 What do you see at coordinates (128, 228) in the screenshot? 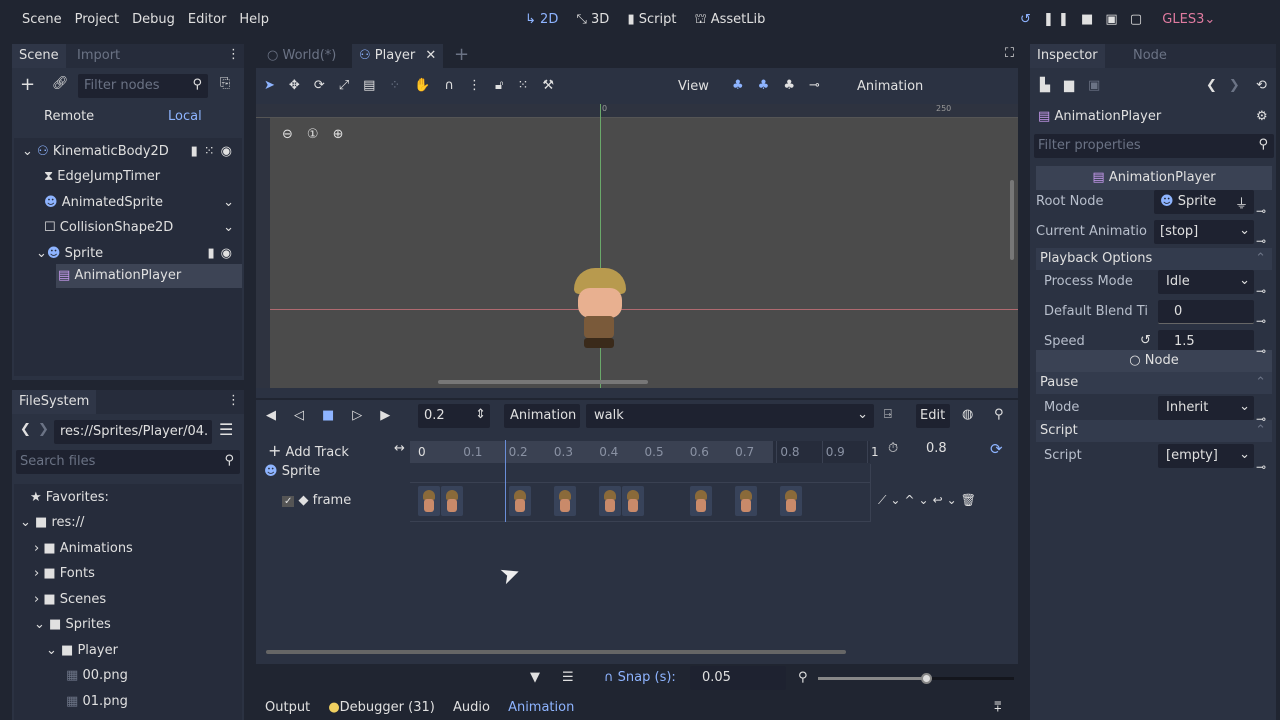
I see `tree-item: ☐ CollisionShape2D ⌄` at bounding box center [128, 228].